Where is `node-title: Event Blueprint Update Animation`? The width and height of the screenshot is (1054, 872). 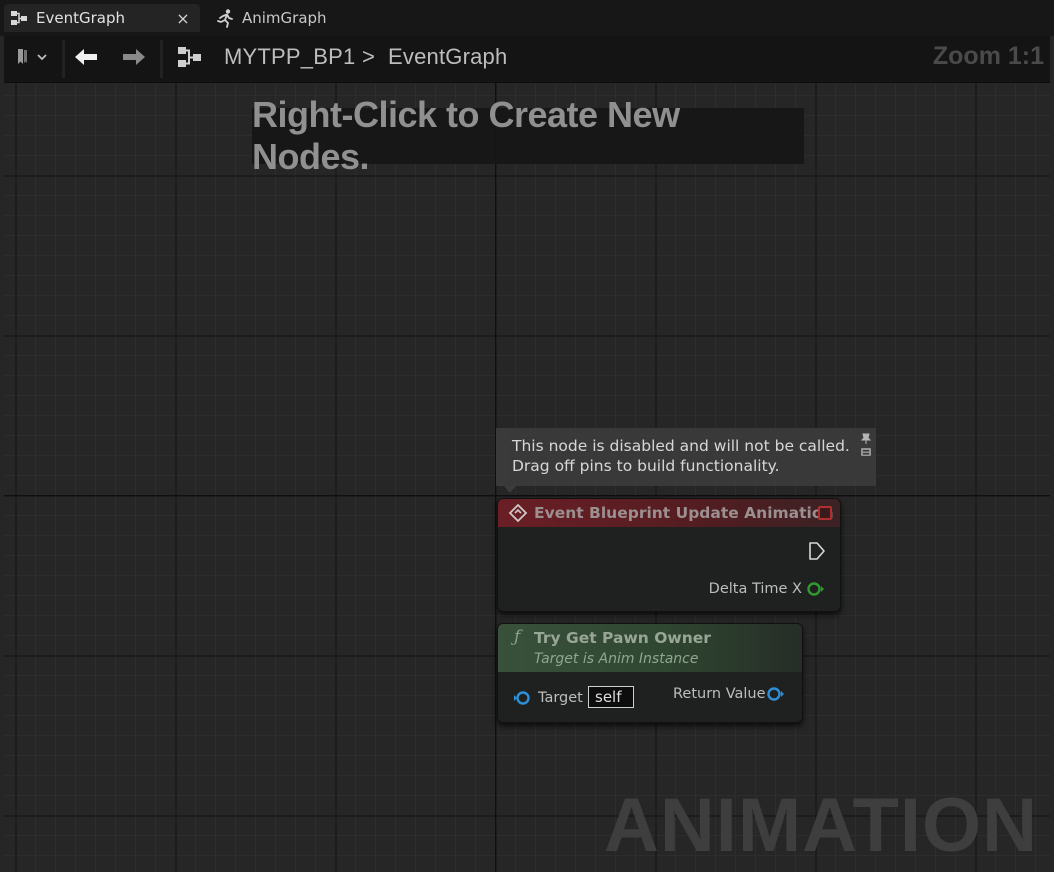 node-title: Event Blueprint Update Animation is located at coordinates (684, 513).